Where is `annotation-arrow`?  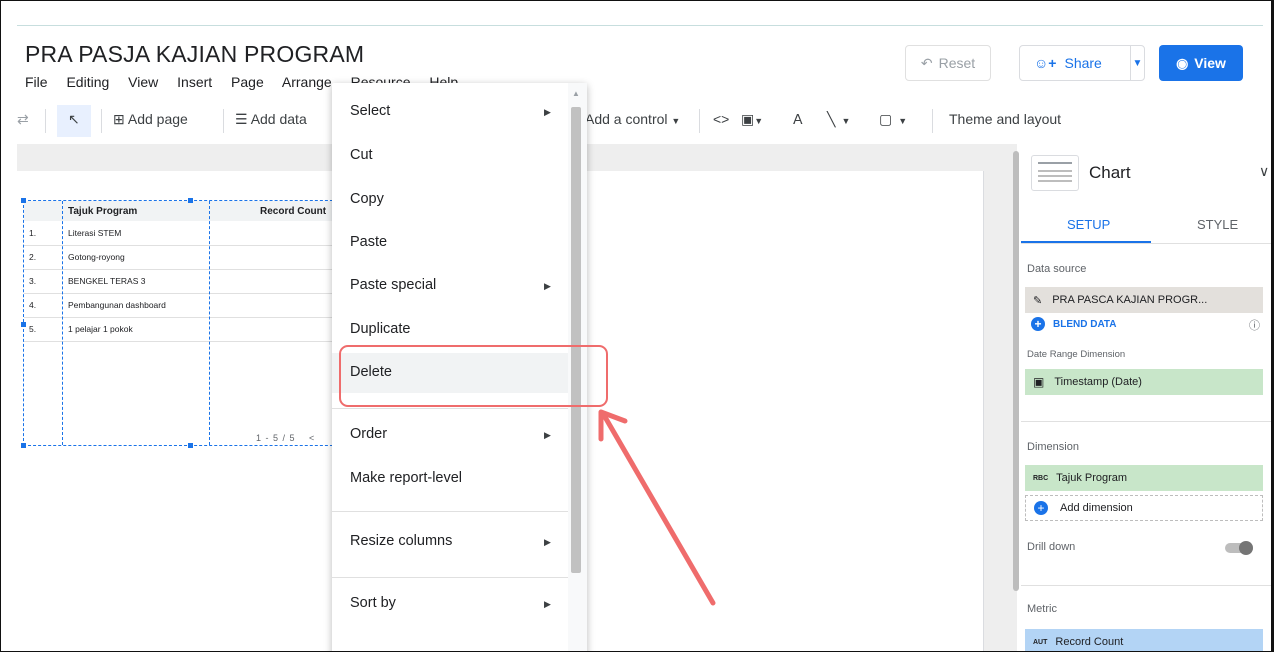
annotation-arrow is located at coordinates (657, 507).